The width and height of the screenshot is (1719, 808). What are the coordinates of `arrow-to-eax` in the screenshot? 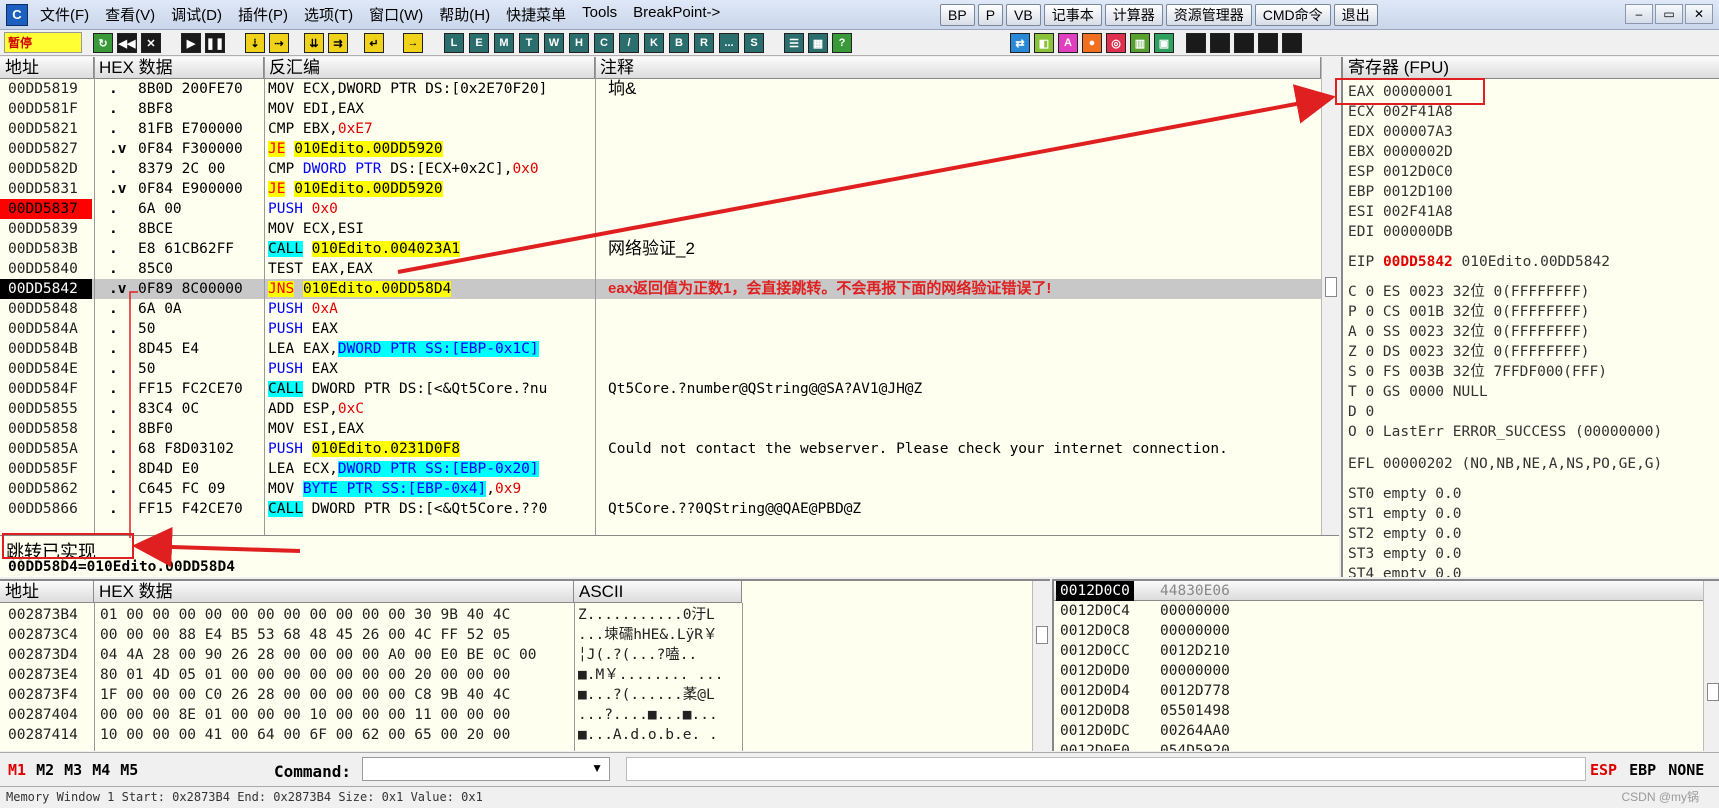 It's located at (866, 179).